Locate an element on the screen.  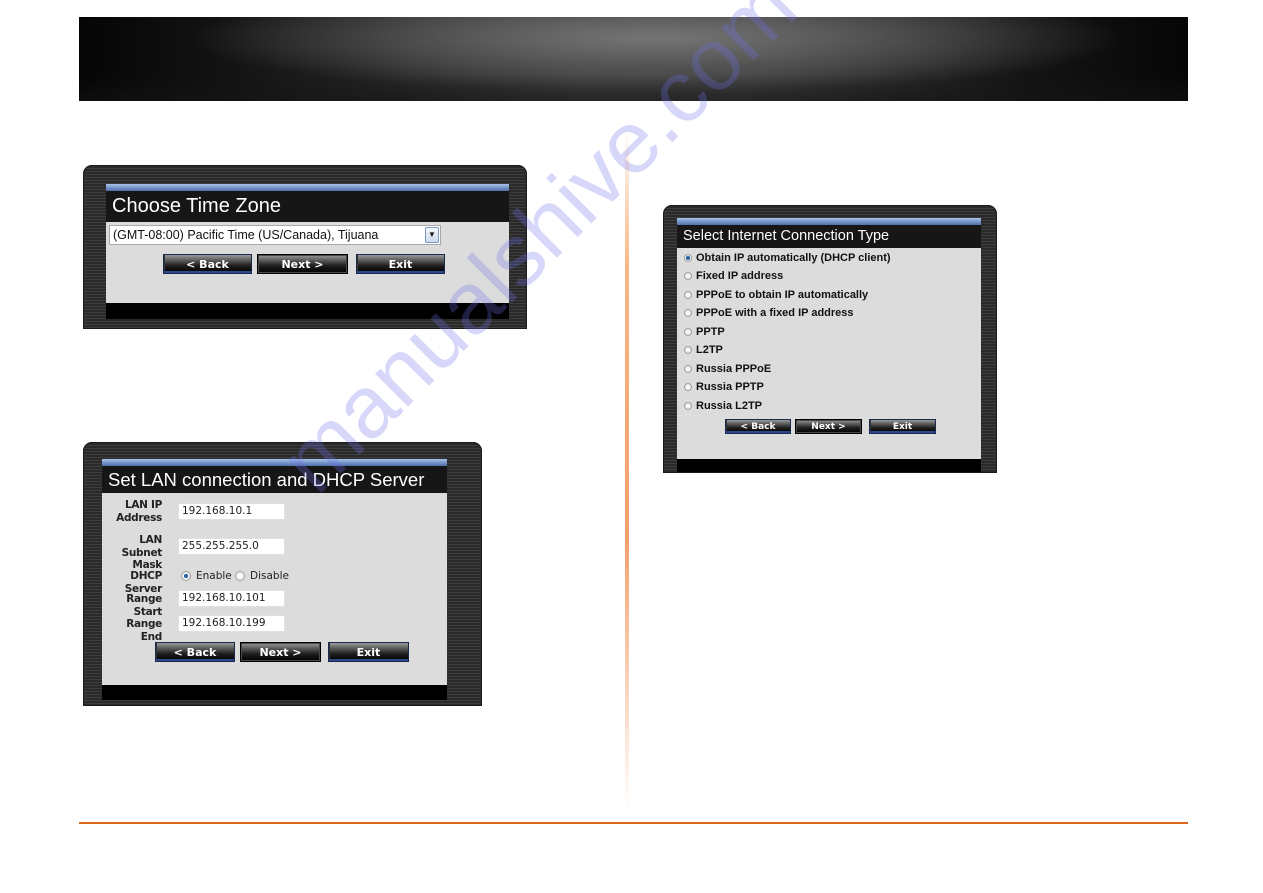
lan-dhcp-panel-title: Set LAN connection and DHCP Server is located at coordinates (274, 479).